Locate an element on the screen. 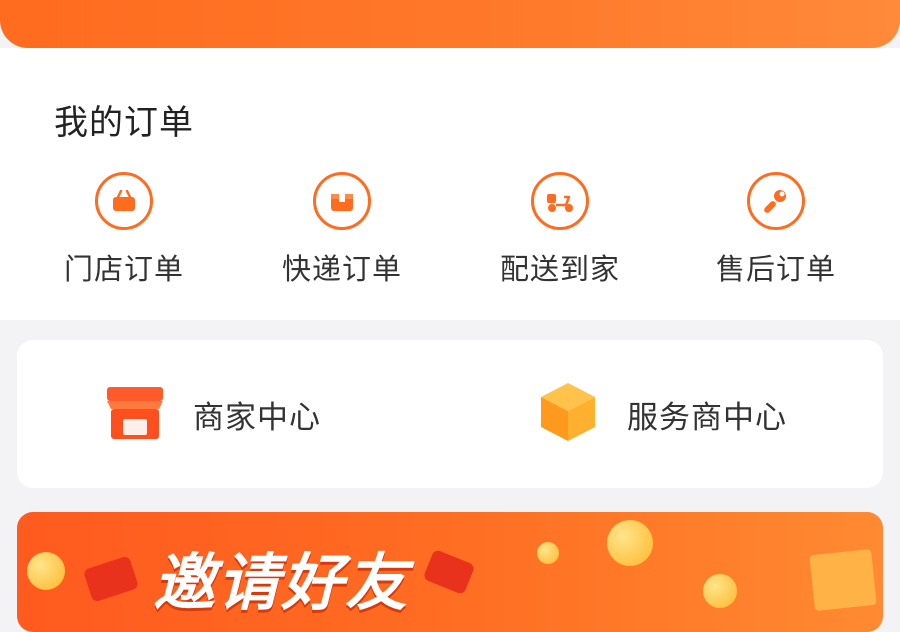 Image resolution: width=900 pixels, height=632 pixels. wrench-icon is located at coordinates (776, 201).